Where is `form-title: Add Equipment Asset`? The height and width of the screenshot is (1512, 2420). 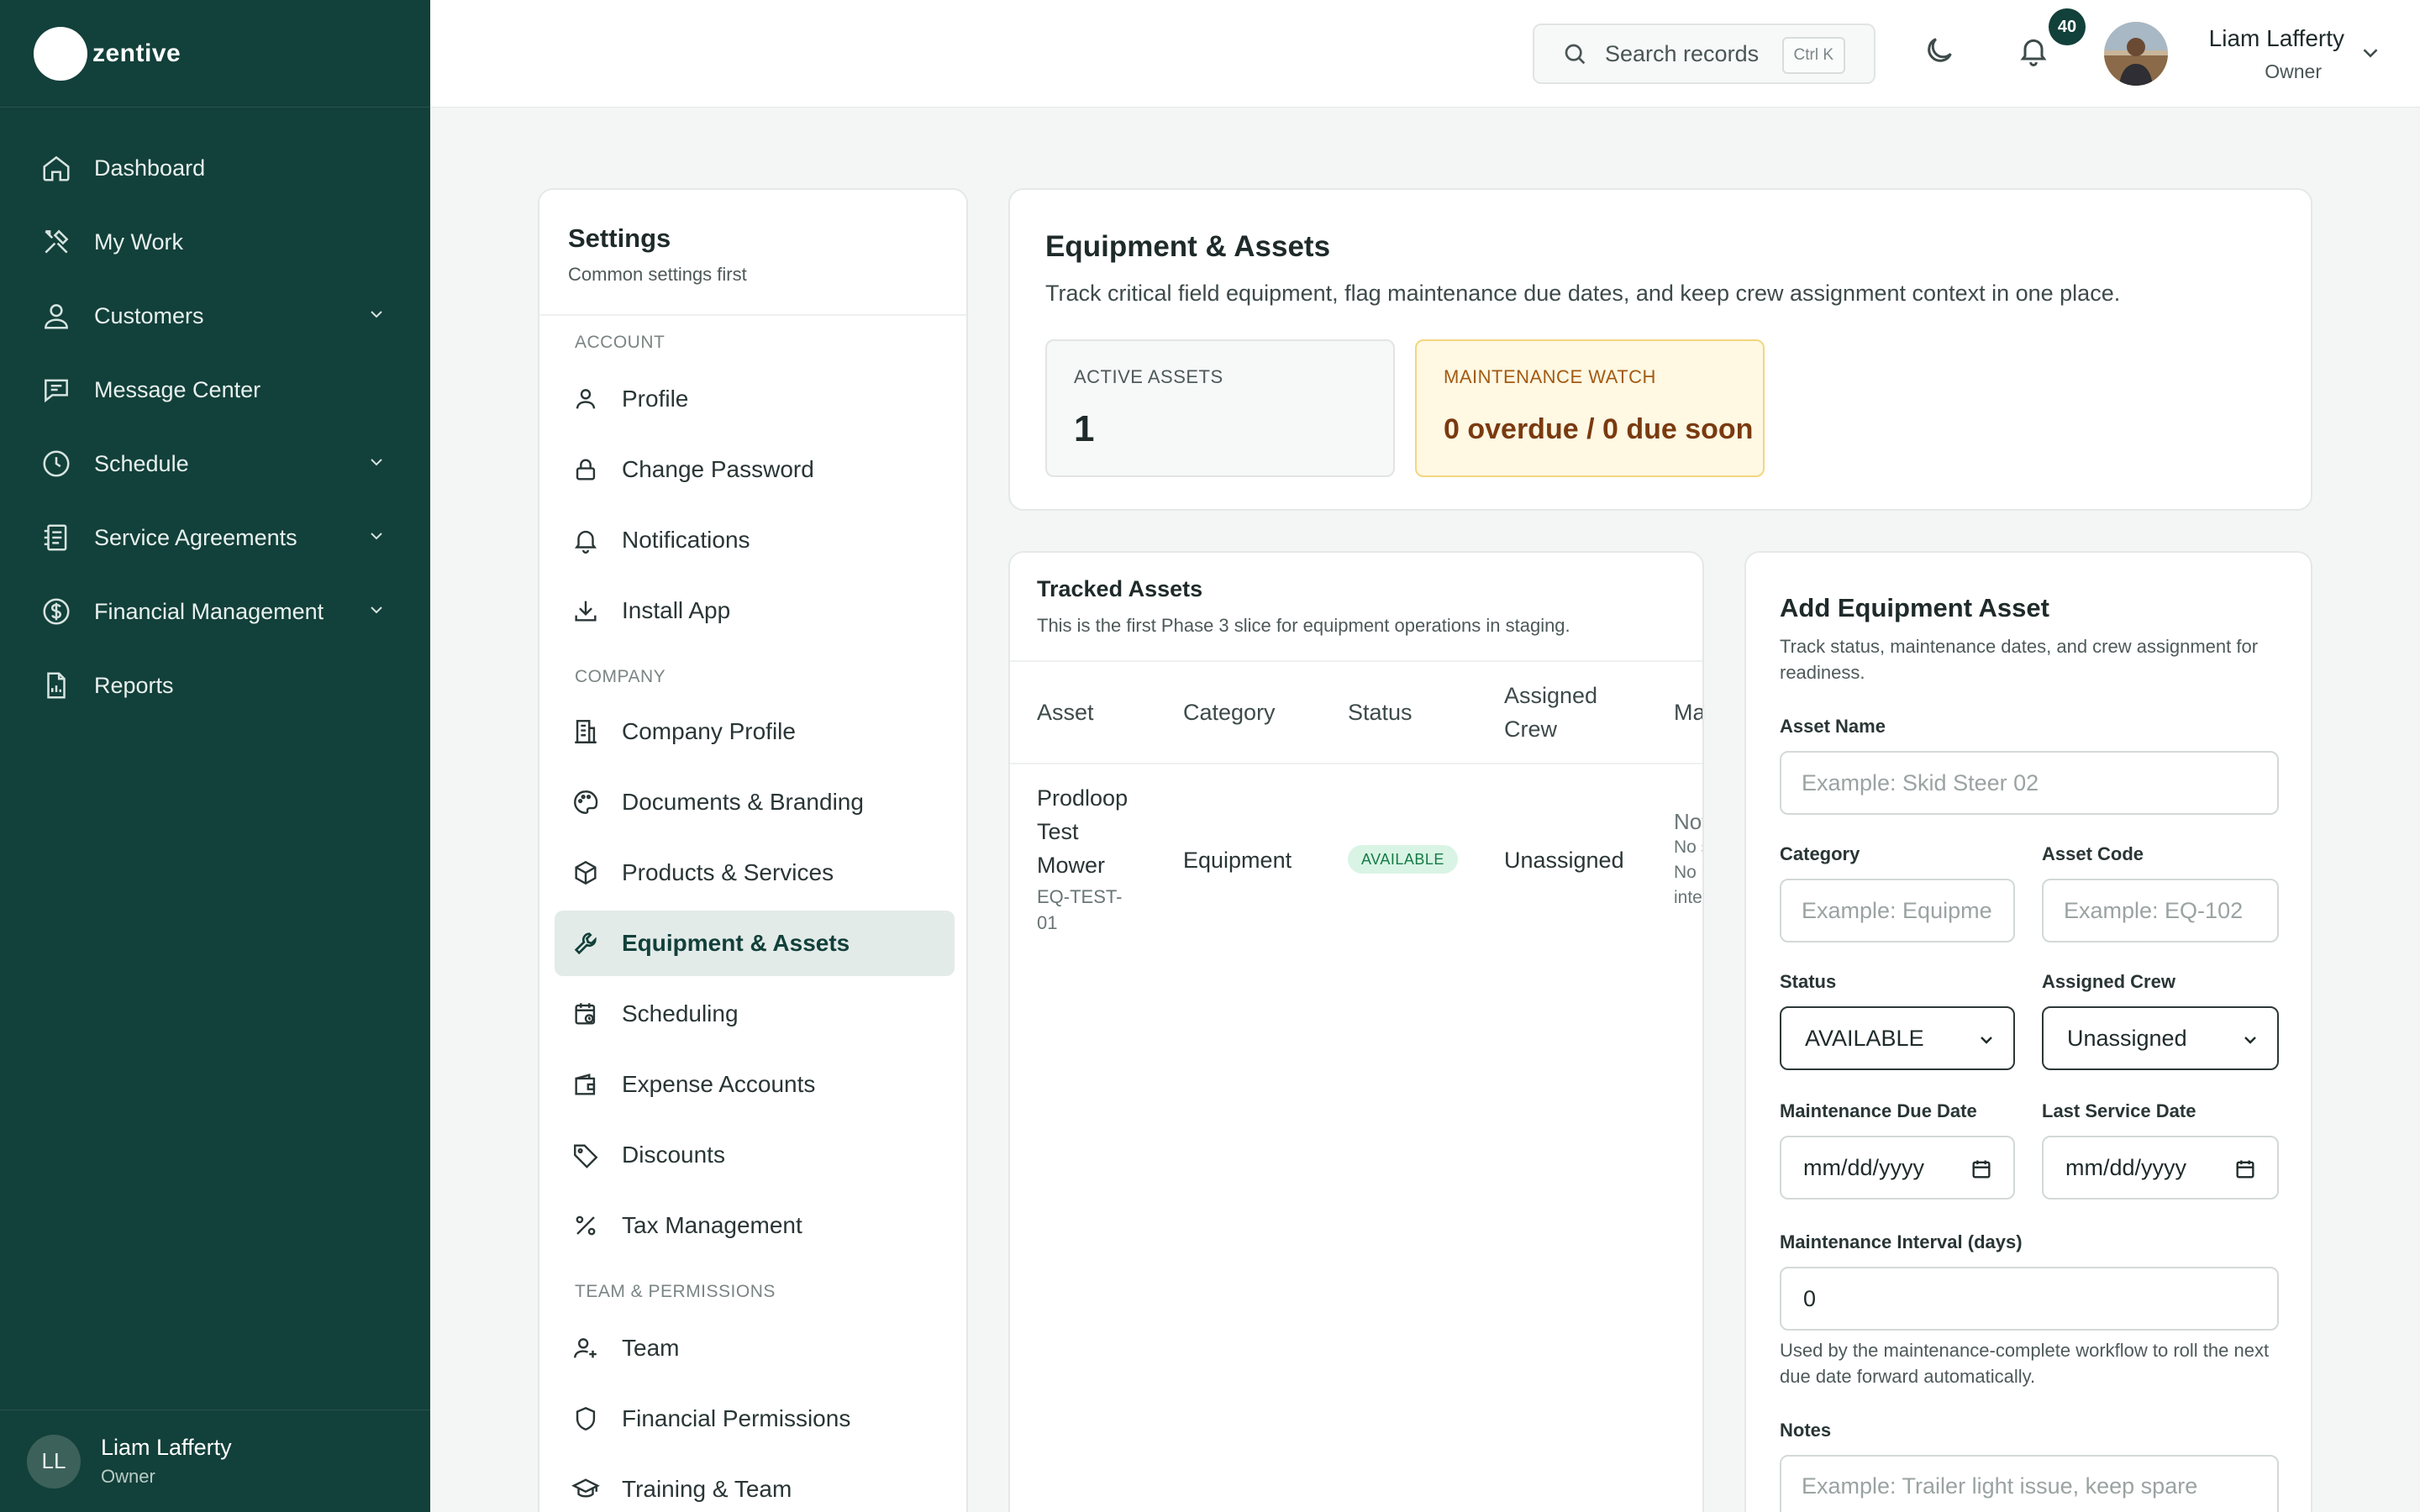
form-title: Add Equipment Asset is located at coordinates (1915, 607).